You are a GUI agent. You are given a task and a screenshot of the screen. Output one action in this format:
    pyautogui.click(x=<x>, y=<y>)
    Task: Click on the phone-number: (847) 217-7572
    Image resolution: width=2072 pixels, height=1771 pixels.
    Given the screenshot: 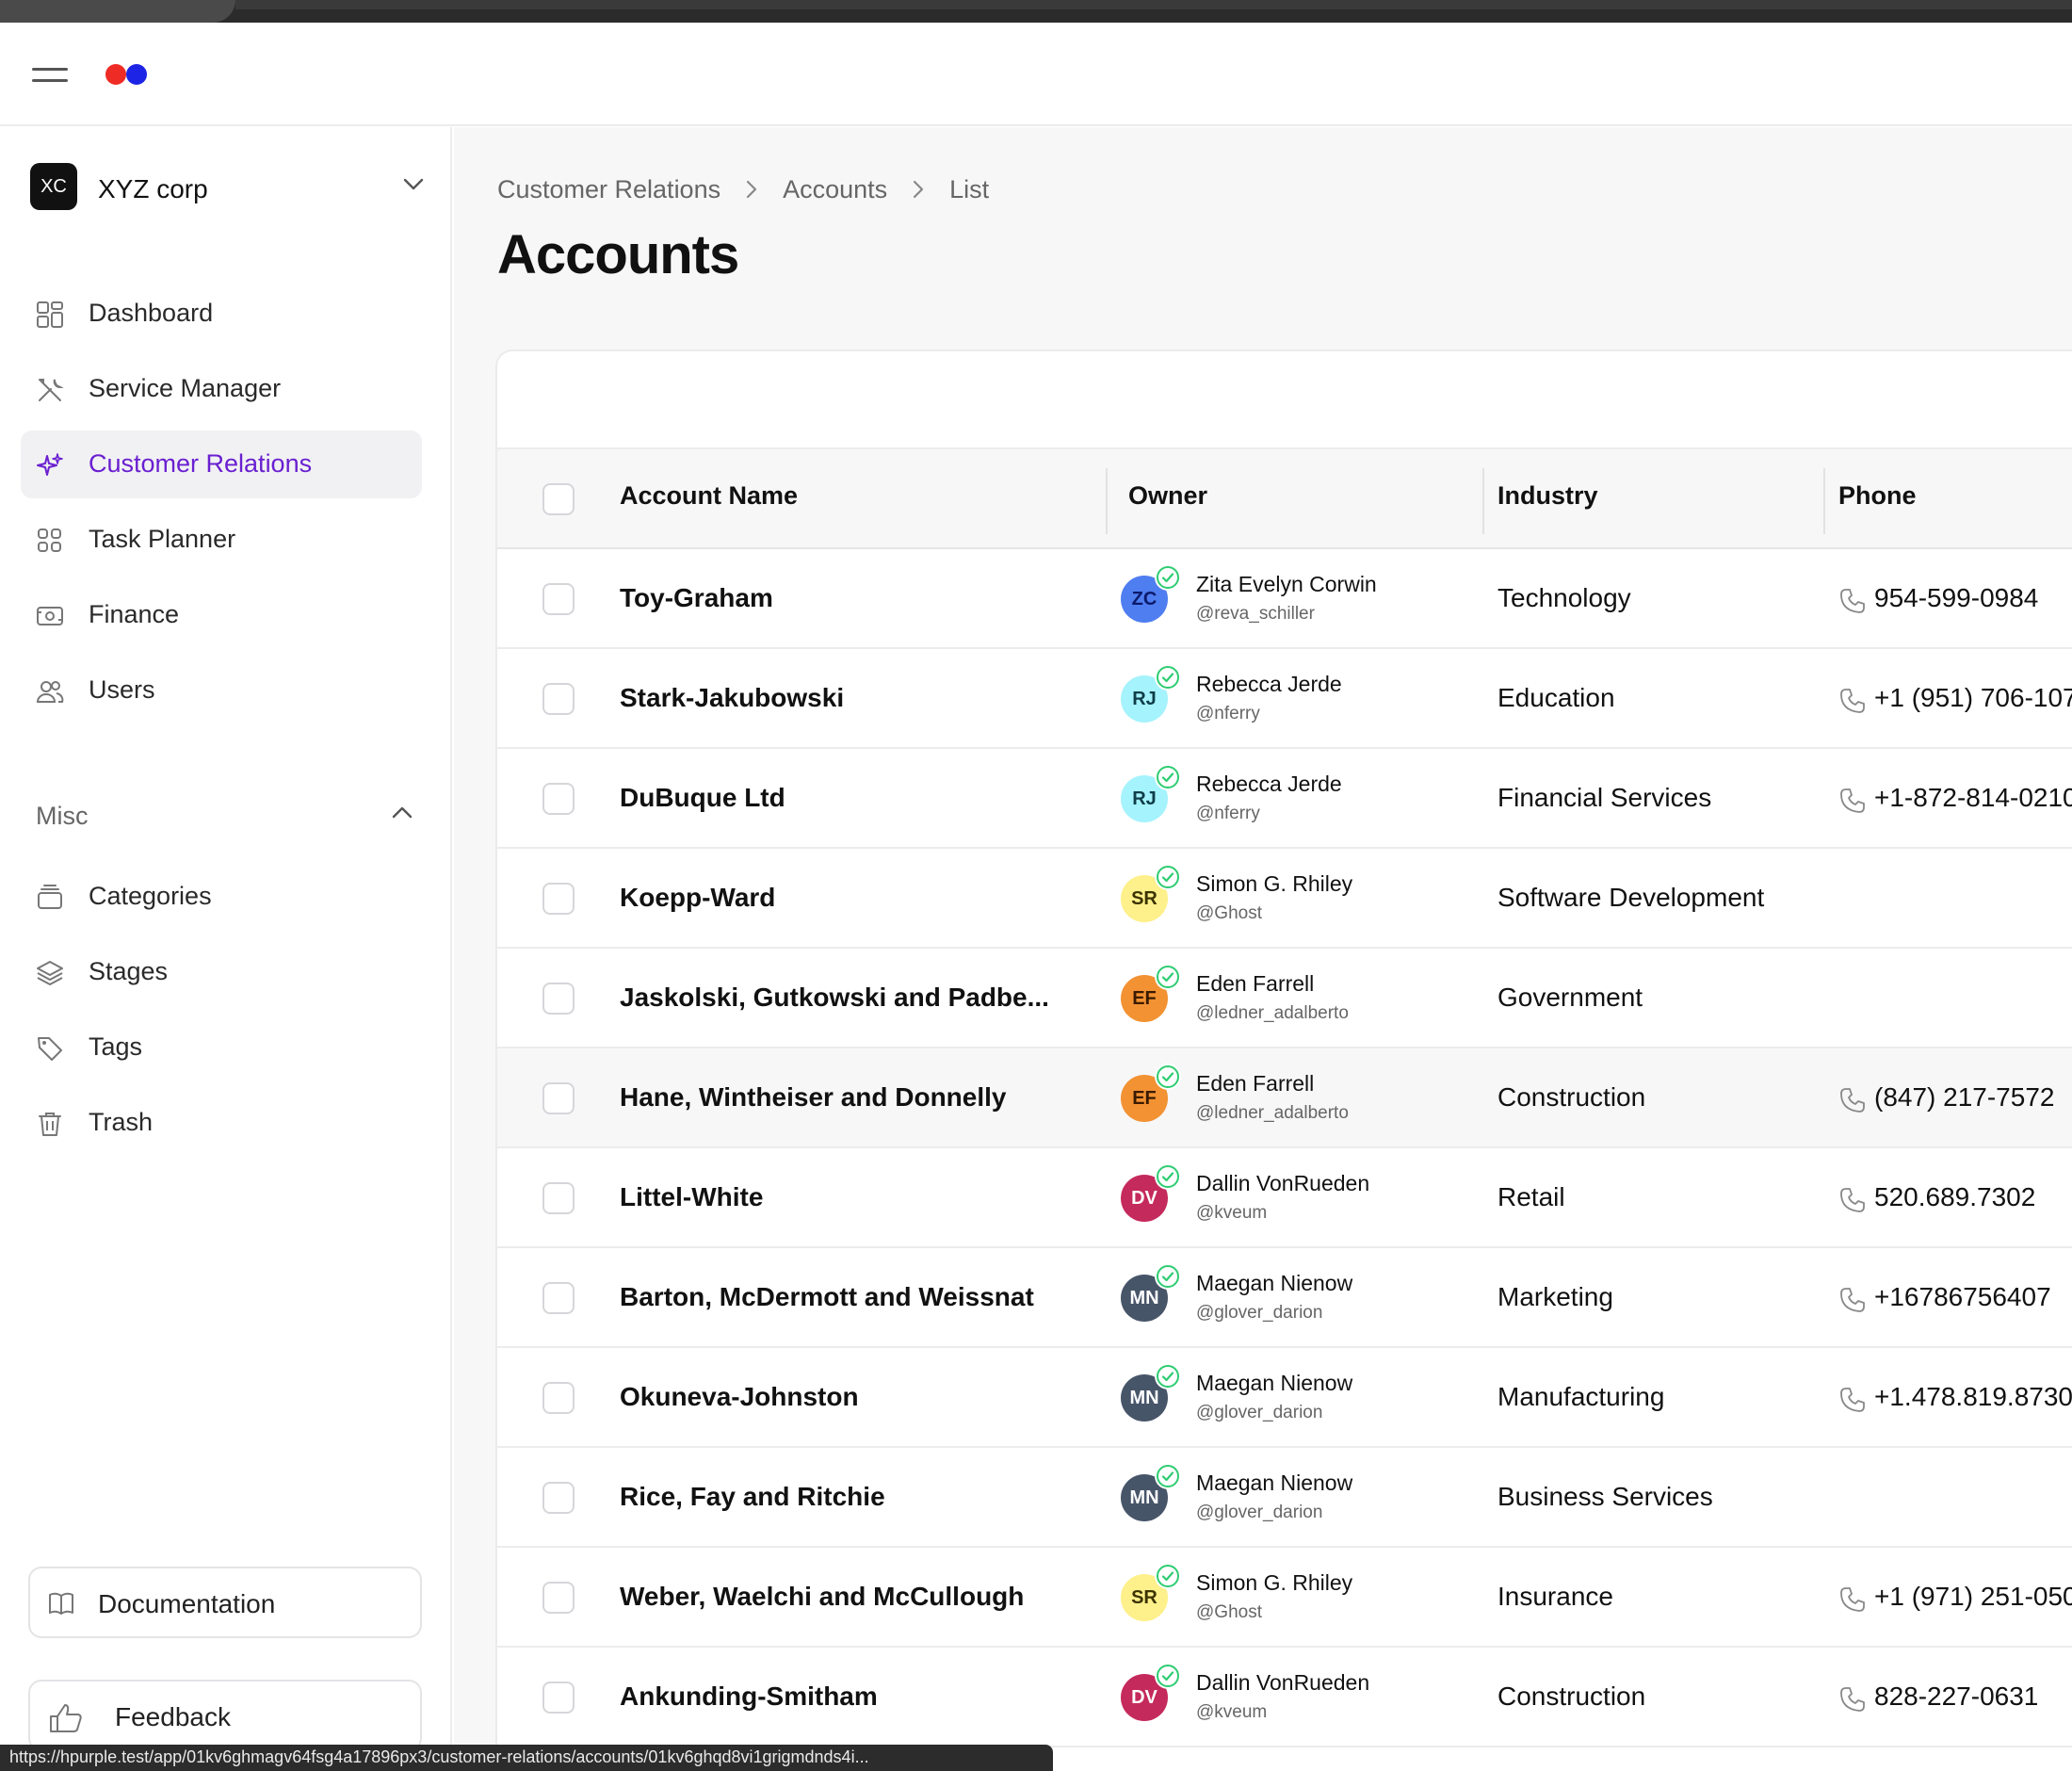 What is the action you would take?
    pyautogui.click(x=1964, y=1097)
    